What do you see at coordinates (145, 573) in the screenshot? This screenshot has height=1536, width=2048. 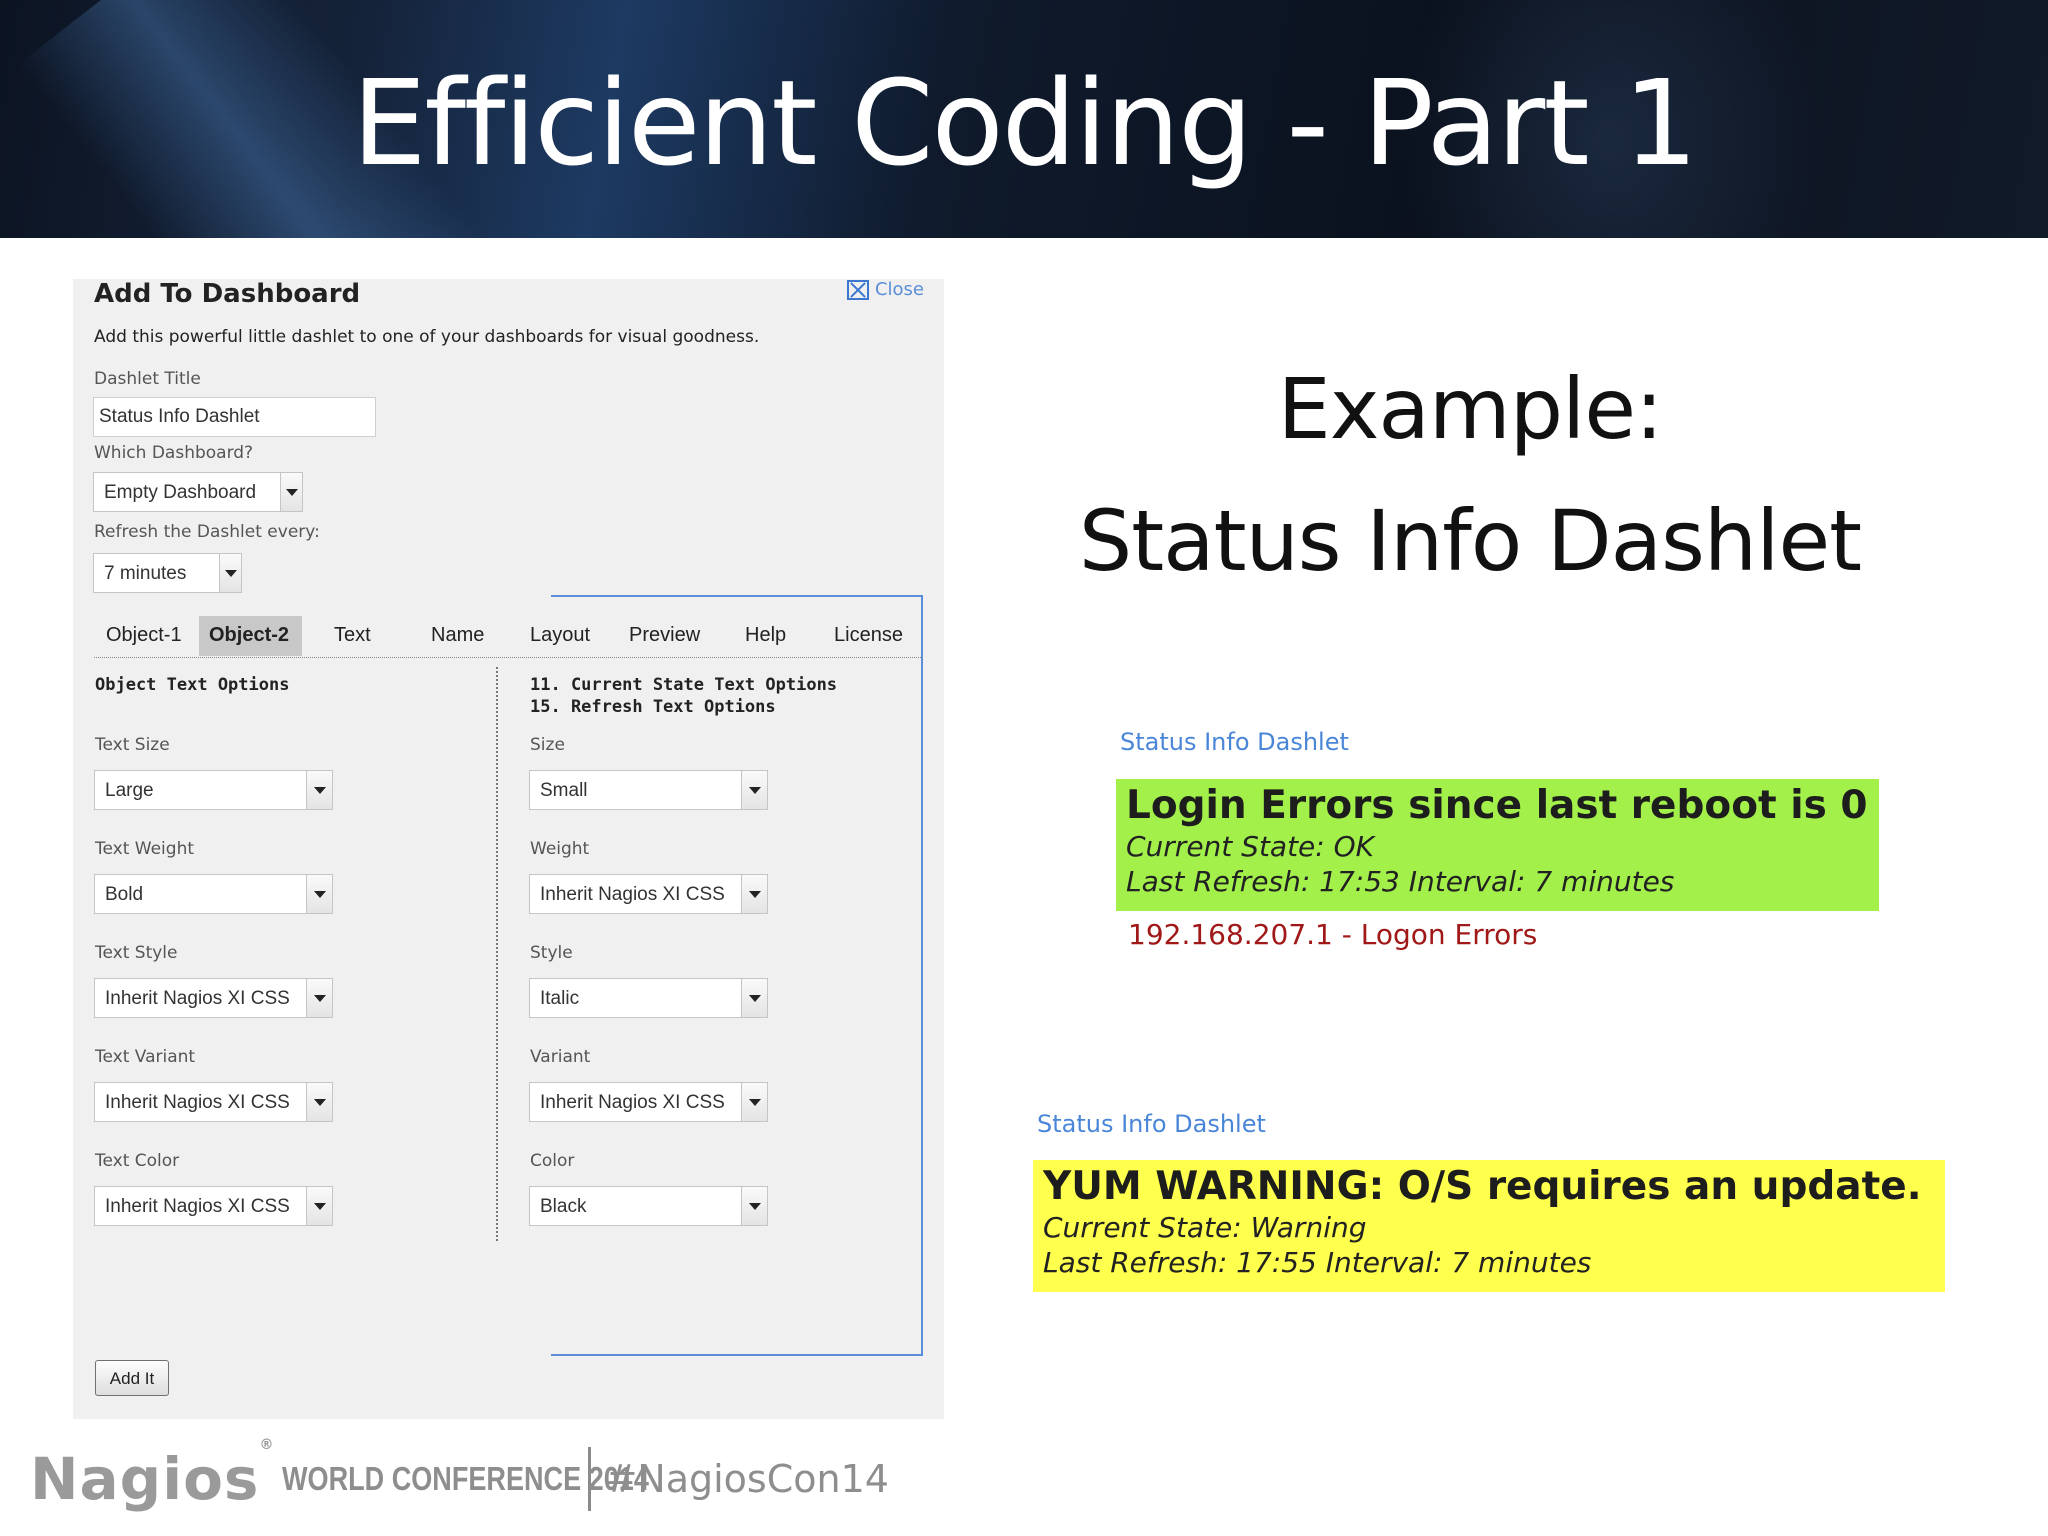 I see `refresh-interval-value: 7 minutes` at bounding box center [145, 573].